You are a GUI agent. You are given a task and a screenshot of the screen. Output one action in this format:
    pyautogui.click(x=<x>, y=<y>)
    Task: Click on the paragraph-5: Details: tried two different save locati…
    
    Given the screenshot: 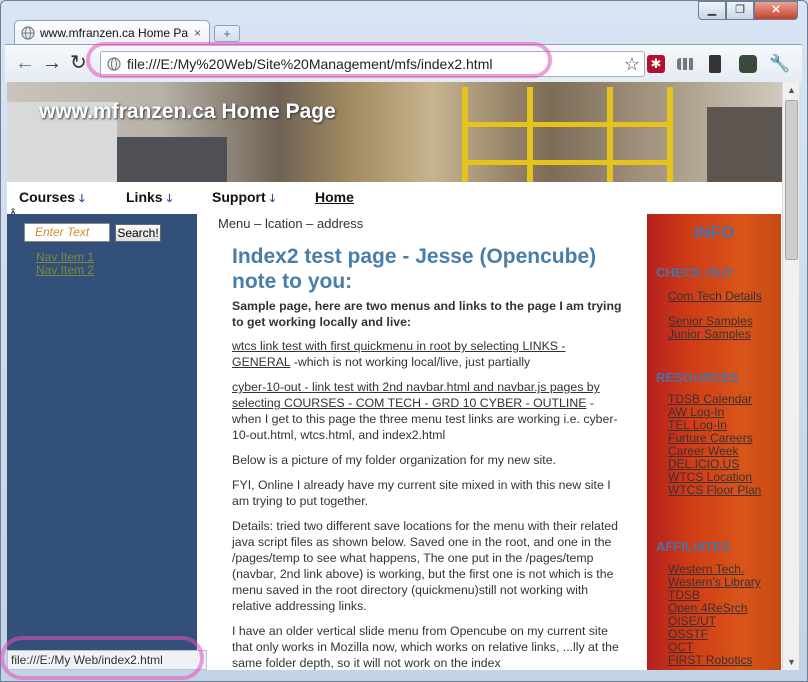 What is the action you would take?
    pyautogui.click(x=425, y=566)
    